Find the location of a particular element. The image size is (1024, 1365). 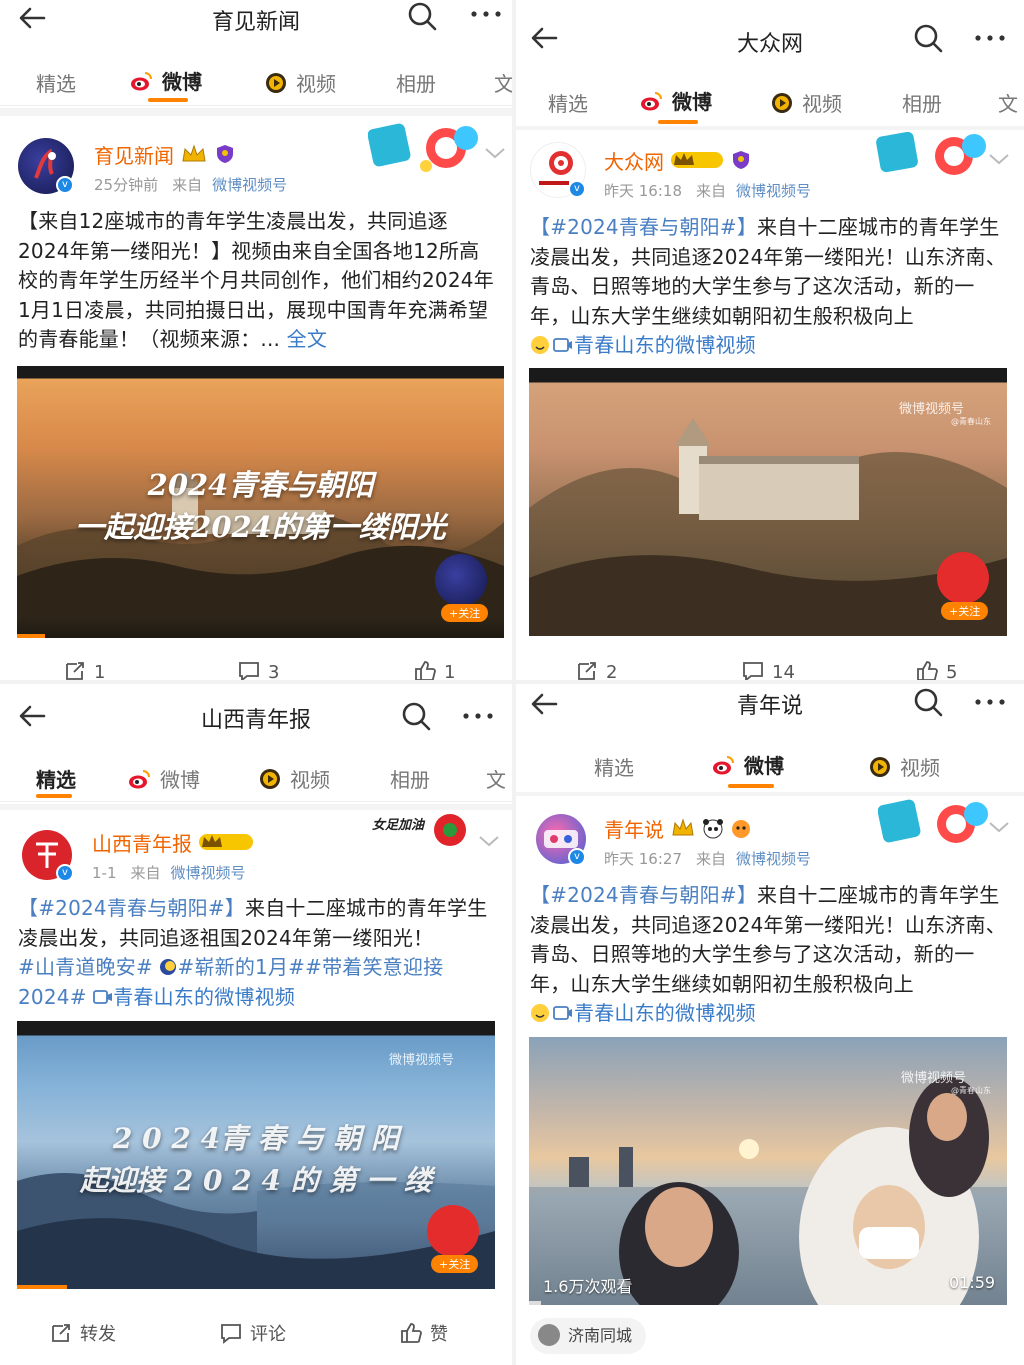

view-count: 1.6万次观看 is located at coordinates (588, 1286).